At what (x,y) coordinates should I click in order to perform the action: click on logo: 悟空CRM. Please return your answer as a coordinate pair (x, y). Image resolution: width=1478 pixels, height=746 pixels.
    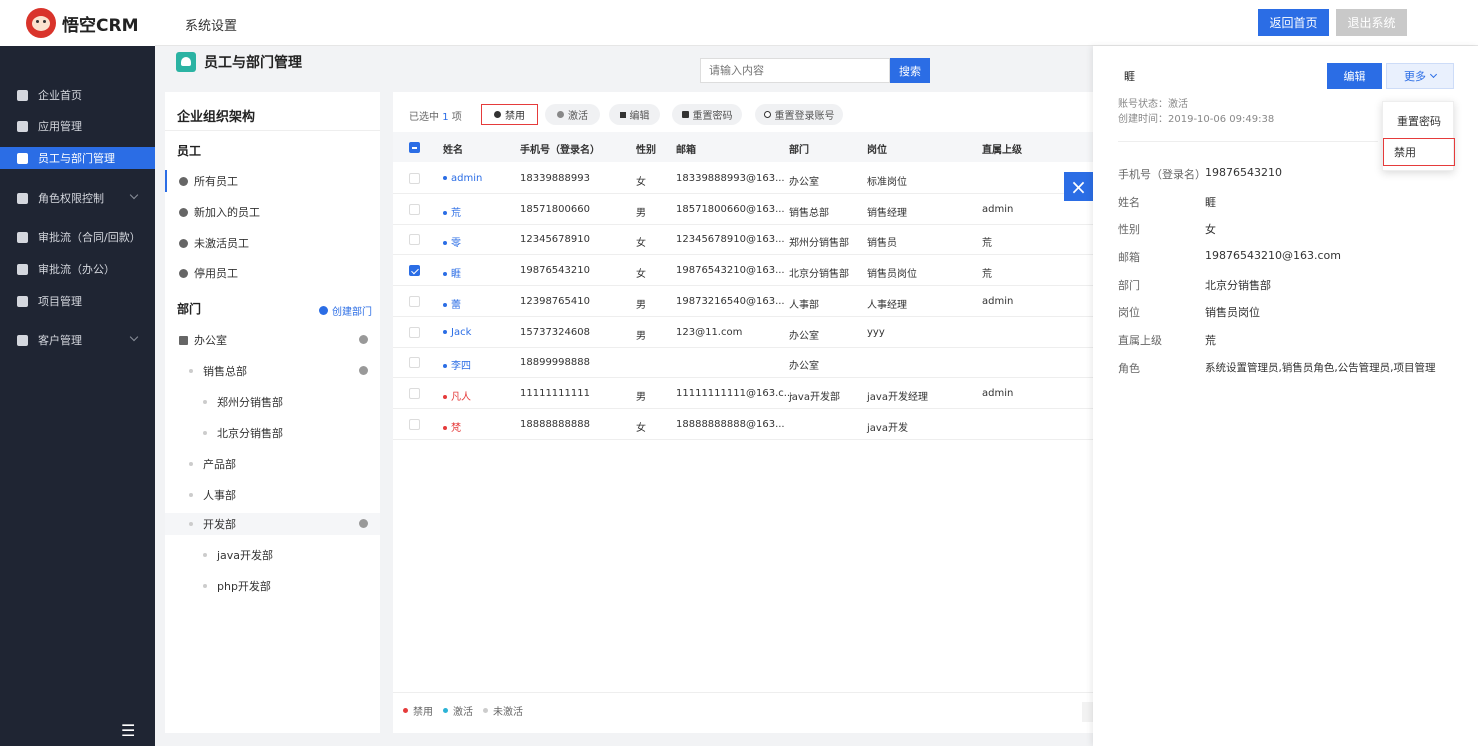
    Looking at the image, I should click on (77, 23).